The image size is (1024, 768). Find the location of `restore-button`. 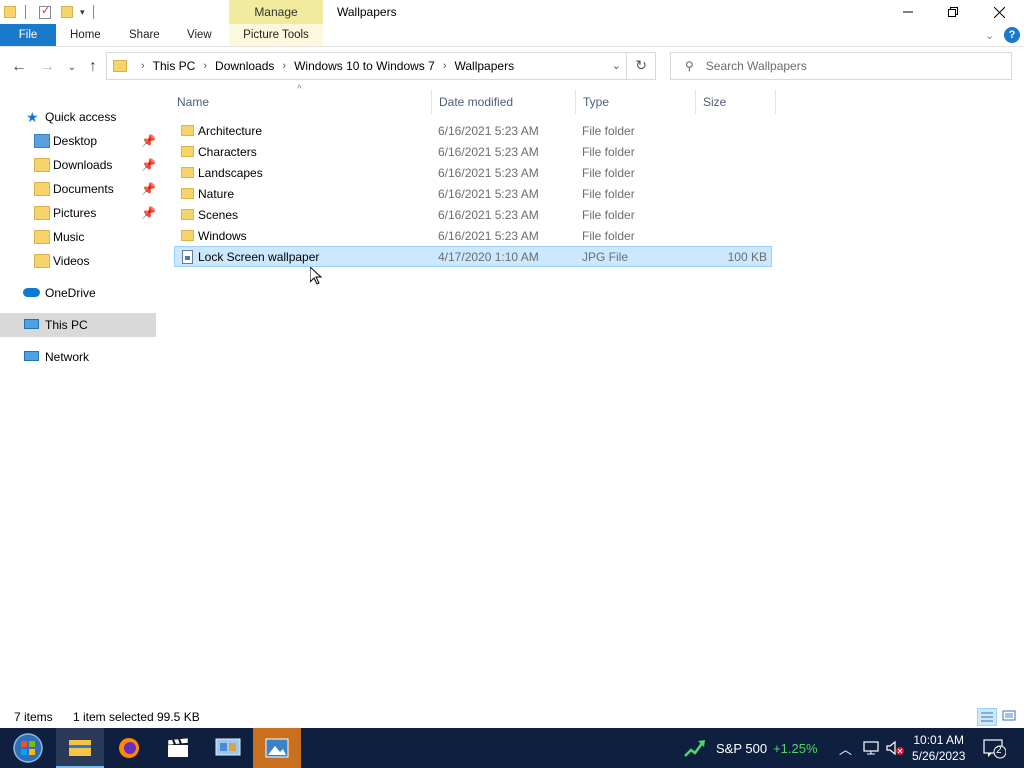

restore-button is located at coordinates (953, 12).